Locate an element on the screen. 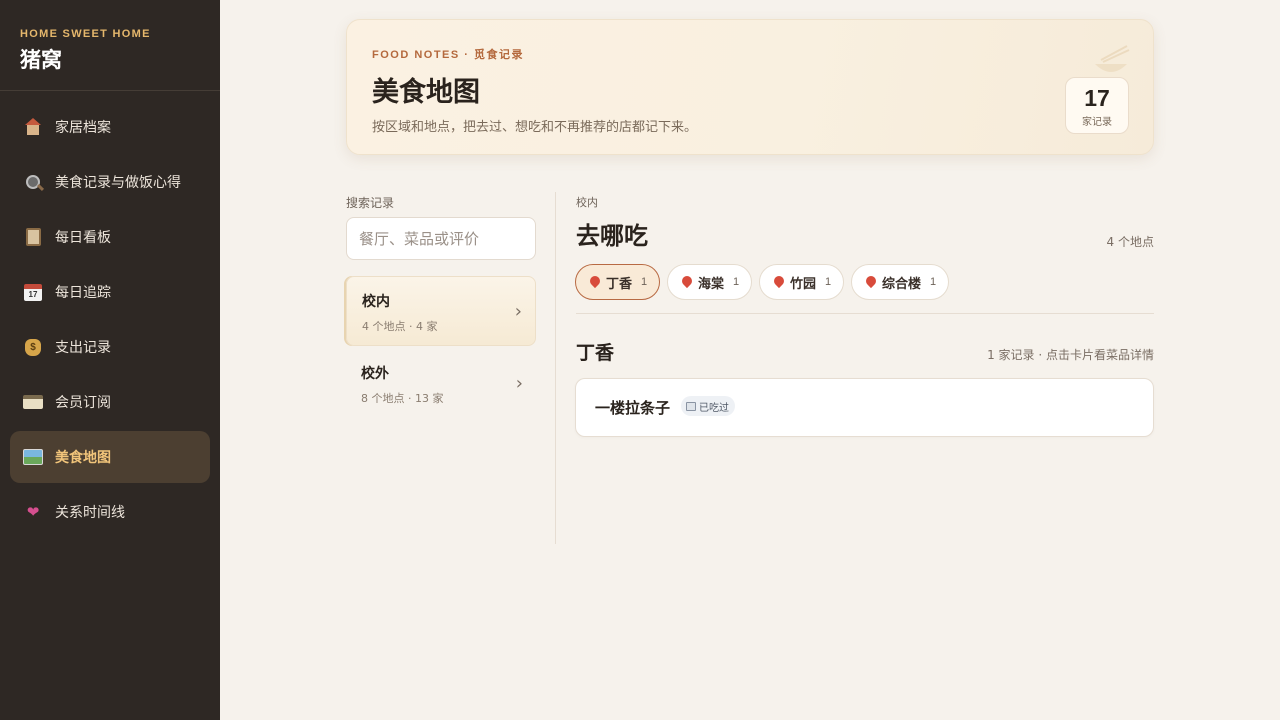 The image size is (1280, 720). sidebar-item-label: 美食记录与做饭心得 is located at coordinates (118, 183).